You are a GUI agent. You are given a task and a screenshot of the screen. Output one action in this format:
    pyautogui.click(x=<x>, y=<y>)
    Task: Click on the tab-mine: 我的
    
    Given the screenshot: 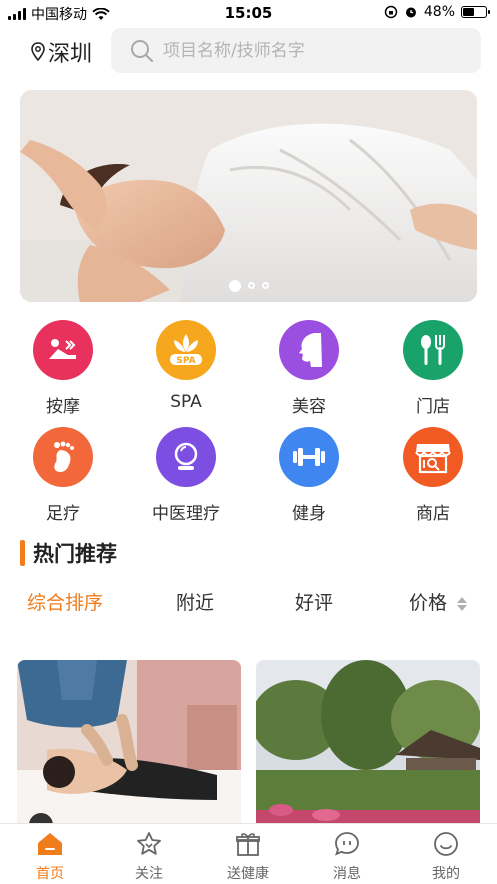 What is the action you would take?
    pyautogui.click(x=446, y=856)
    